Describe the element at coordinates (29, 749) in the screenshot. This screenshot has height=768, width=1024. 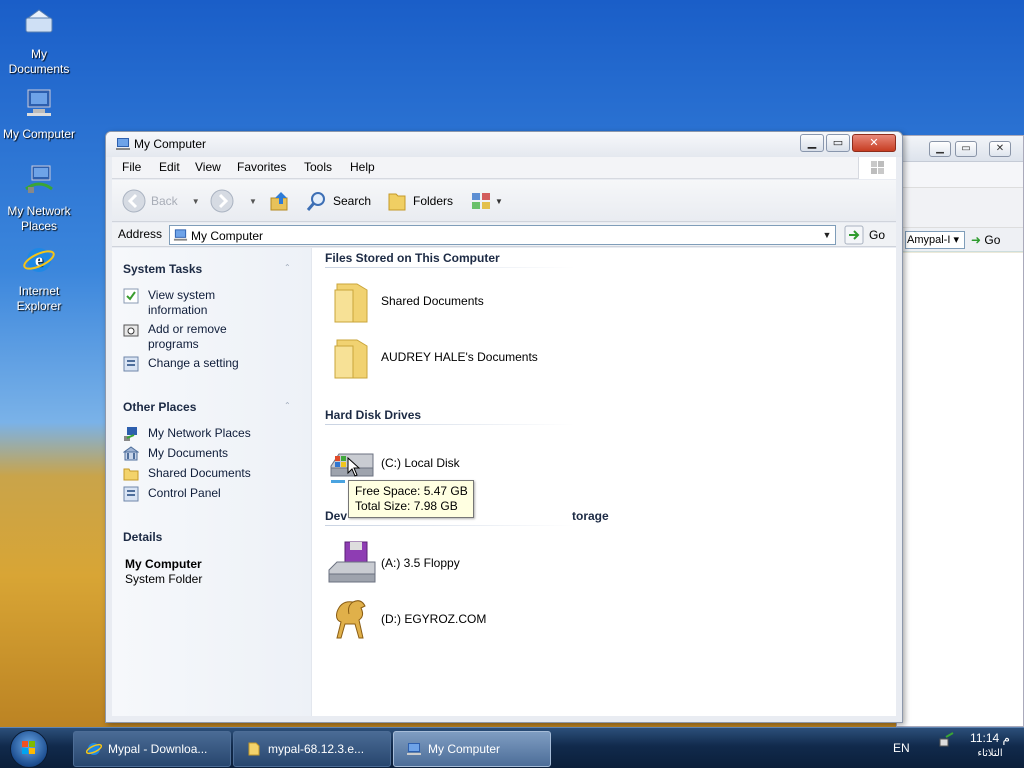
I see `start-button` at that location.